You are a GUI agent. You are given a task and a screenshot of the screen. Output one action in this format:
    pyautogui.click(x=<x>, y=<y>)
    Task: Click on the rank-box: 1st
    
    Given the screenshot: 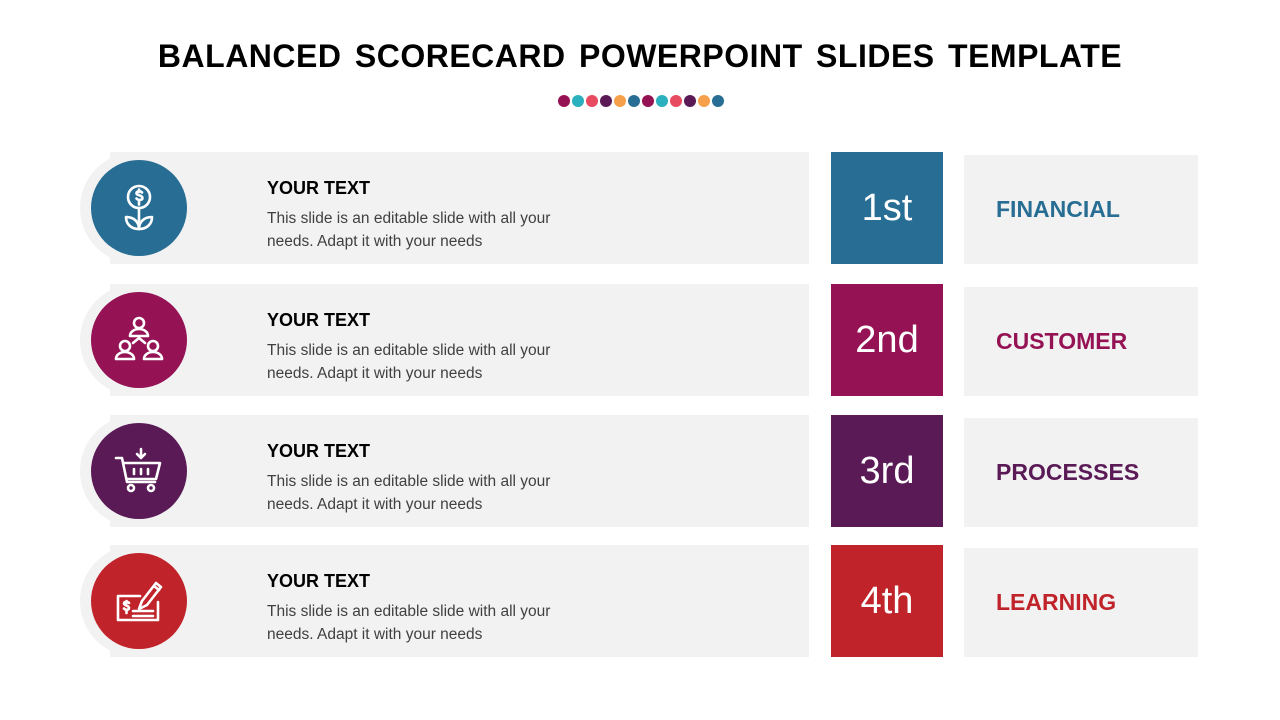 What is the action you would take?
    pyautogui.click(x=887, y=208)
    